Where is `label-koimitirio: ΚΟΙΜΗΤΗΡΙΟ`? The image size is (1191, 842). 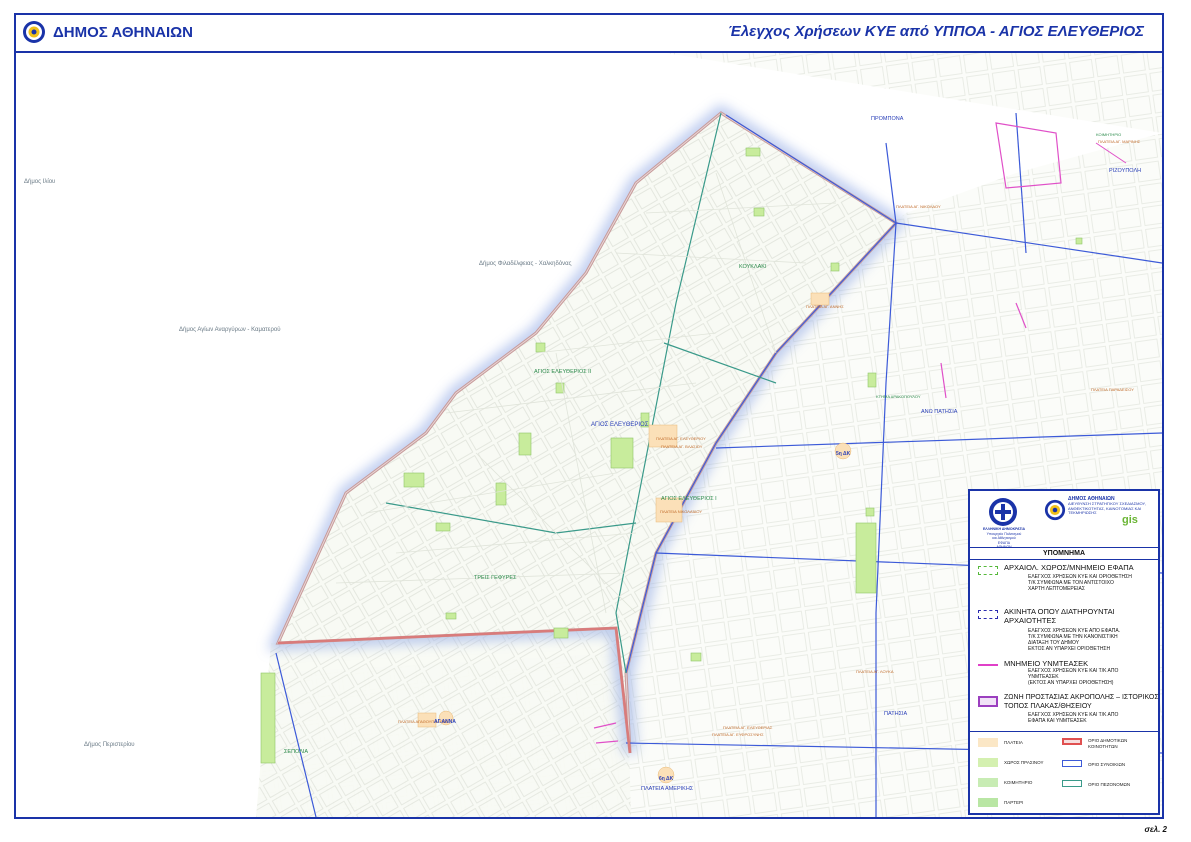 label-koimitirio: ΚΟΙΜΗΤΗΡΙΟ is located at coordinates (1108, 134).